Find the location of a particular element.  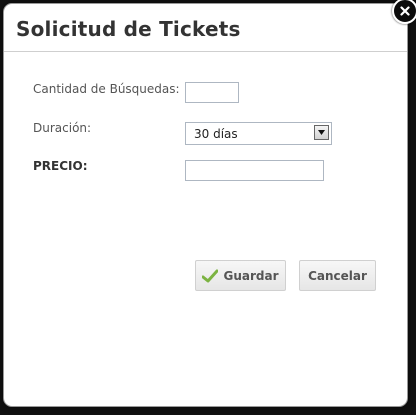

dialog-header: Solicitud de Tickets is located at coordinates (205, 28).